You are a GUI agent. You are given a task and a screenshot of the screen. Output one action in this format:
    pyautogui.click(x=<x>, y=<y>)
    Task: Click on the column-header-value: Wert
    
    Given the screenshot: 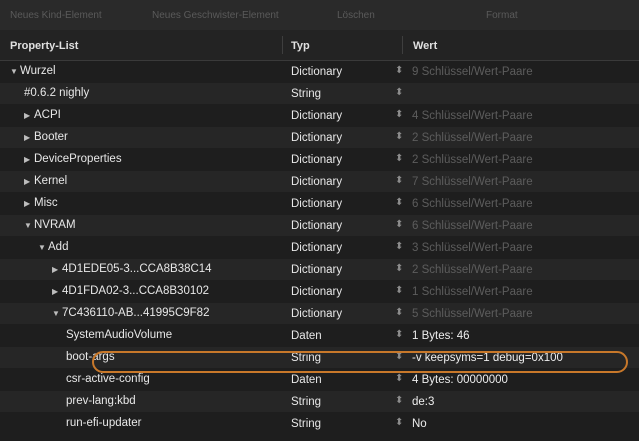 What is the action you would take?
    pyautogui.click(x=425, y=46)
    